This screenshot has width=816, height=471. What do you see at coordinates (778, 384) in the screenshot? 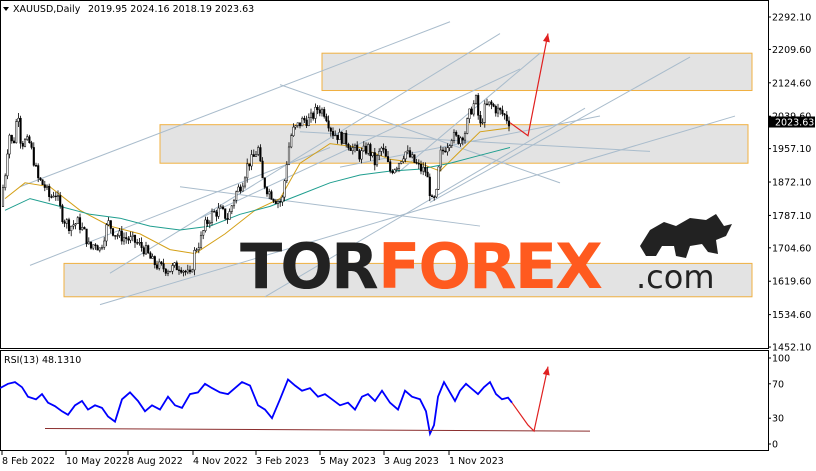
I see `rsi-tick-label: 70` at bounding box center [778, 384].